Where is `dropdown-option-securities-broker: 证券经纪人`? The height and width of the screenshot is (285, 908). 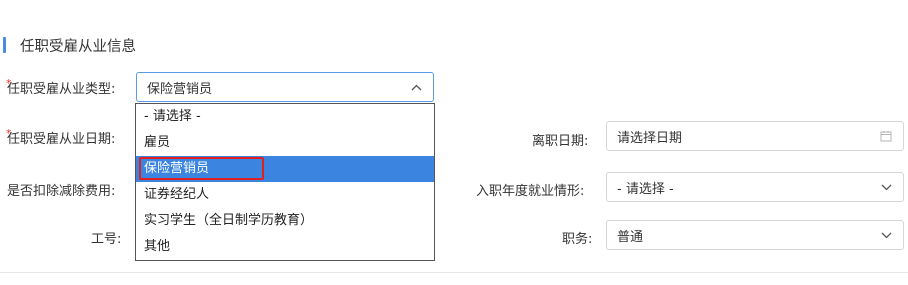
dropdown-option-securities-broker: 证券经纪人 is located at coordinates (285, 195).